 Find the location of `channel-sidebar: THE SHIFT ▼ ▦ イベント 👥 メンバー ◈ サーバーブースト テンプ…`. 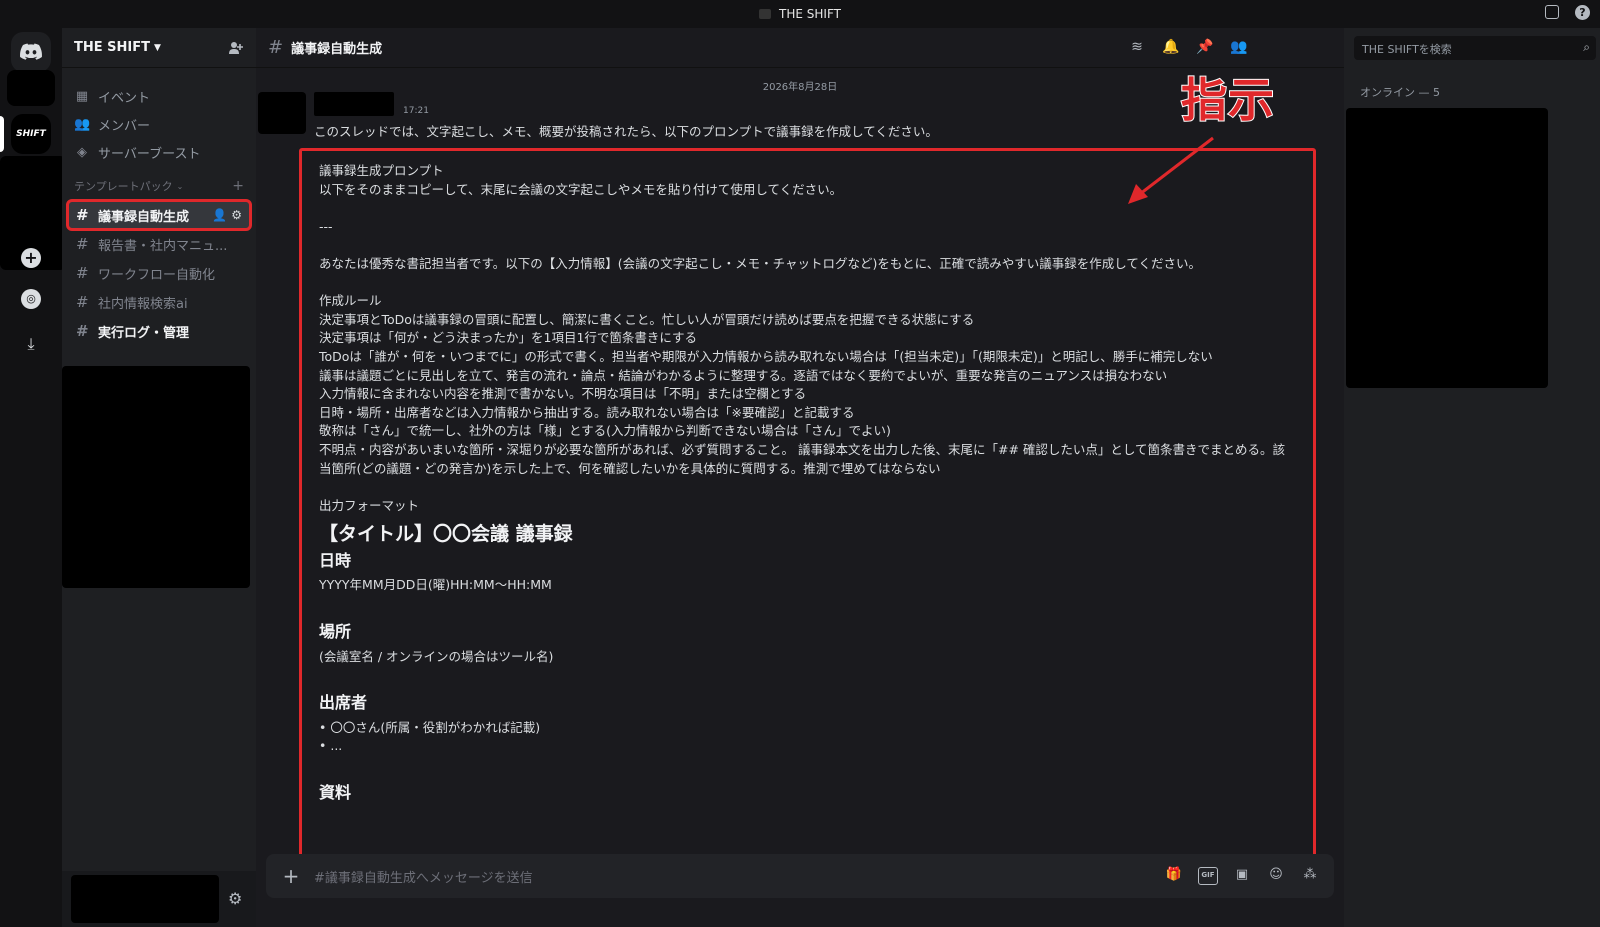

channel-sidebar: THE SHIFT ▼ ▦ イベント 👥 メンバー ◈ サーバーブースト テンプ… is located at coordinates (159, 477).